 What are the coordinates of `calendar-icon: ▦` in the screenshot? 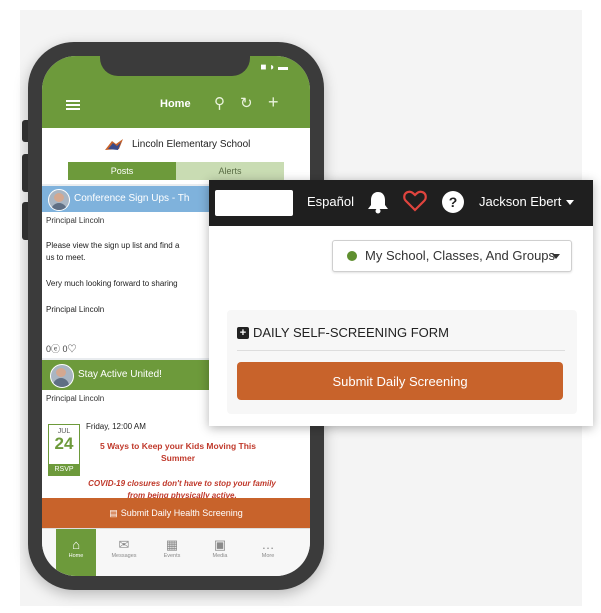 It's located at (172, 544).